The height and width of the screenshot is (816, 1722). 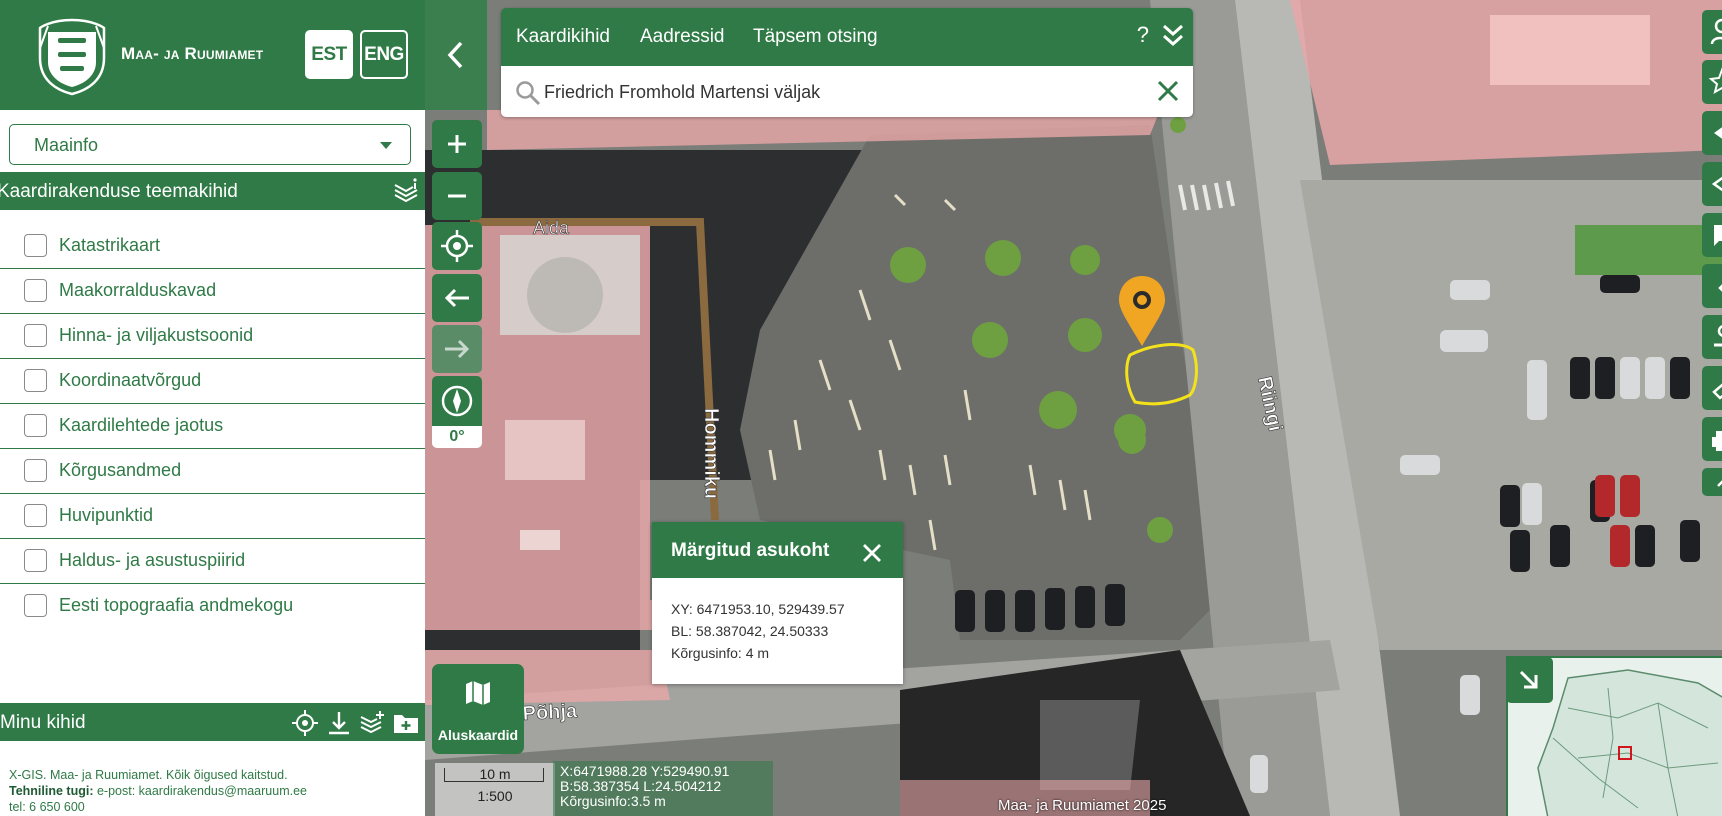 I want to click on popup-bl: BL: 58.387042, 24.50333, so click(x=750, y=631).